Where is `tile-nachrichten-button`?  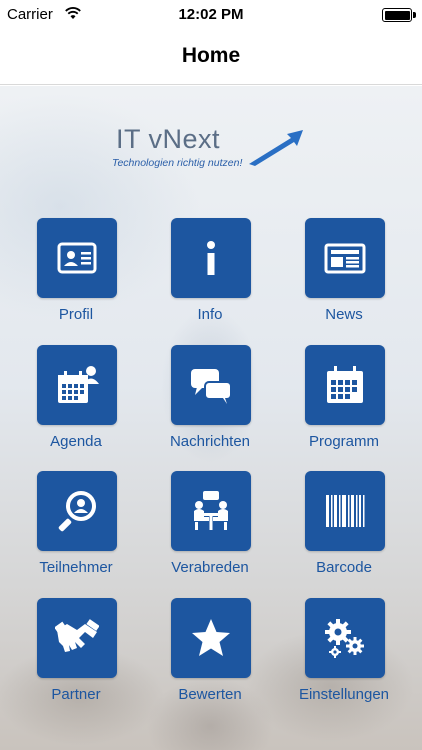 tile-nachrichten-button is located at coordinates (211, 385).